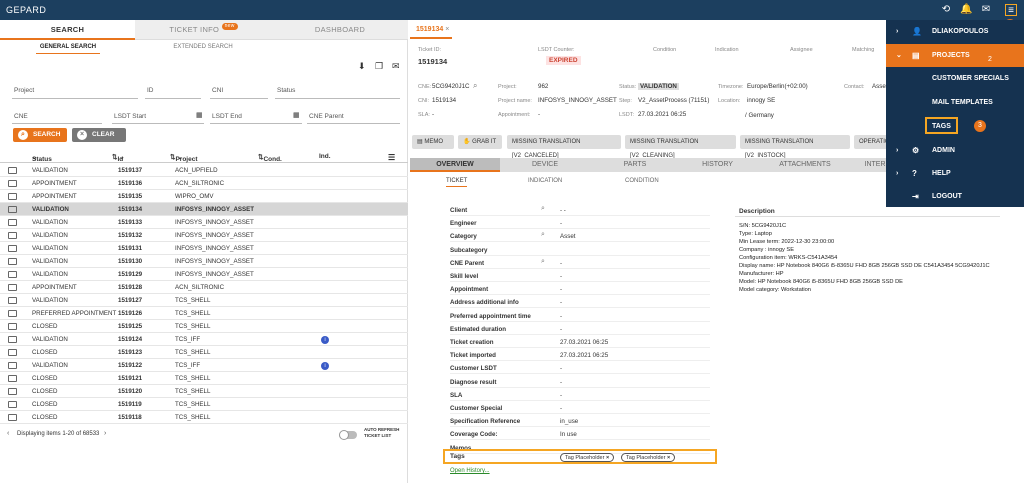 This screenshot has width=1024, height=483. What do you see at coordinates (118, 158) in the screenshot?
I see `column-id: ⇅ Id ⌄` at bounding box center [118, 158].